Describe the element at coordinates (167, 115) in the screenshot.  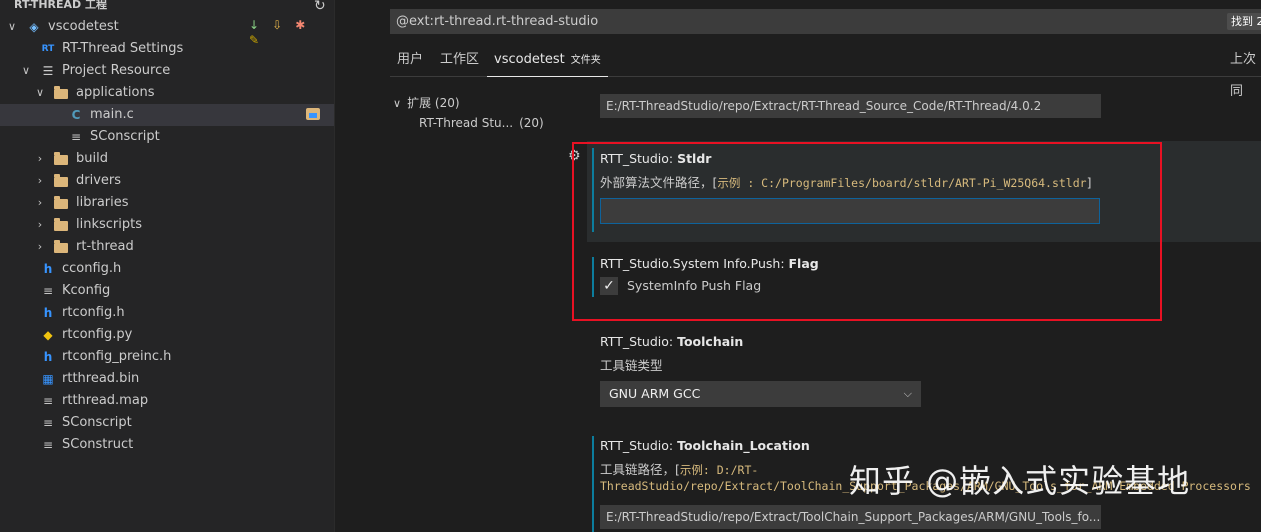
I see `tree-item: Cmain.c` at that location.